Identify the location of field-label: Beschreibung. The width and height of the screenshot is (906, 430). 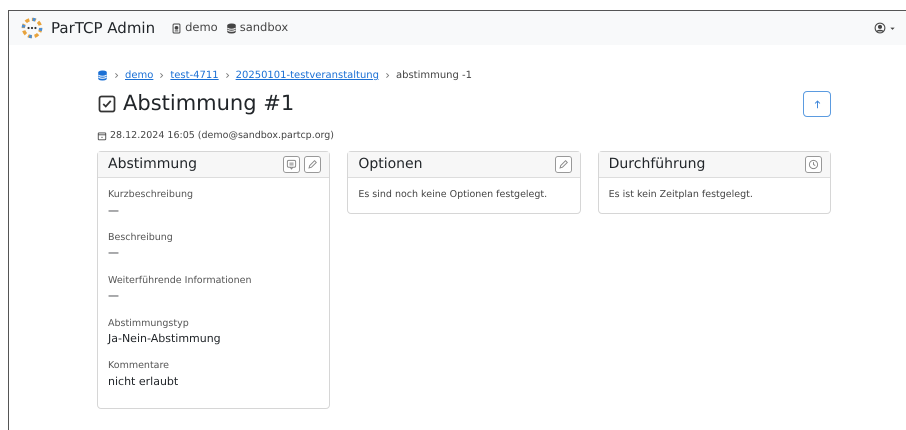
(141, 238).